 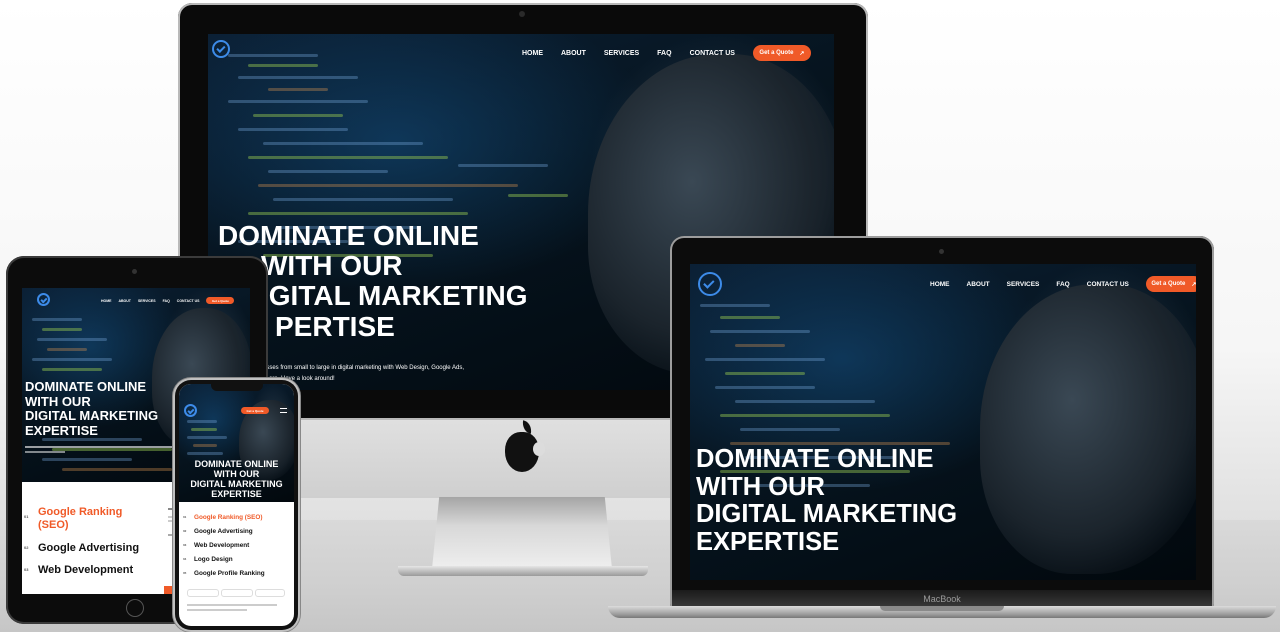 I want to click on person-image, so click(x=1088, y=429).